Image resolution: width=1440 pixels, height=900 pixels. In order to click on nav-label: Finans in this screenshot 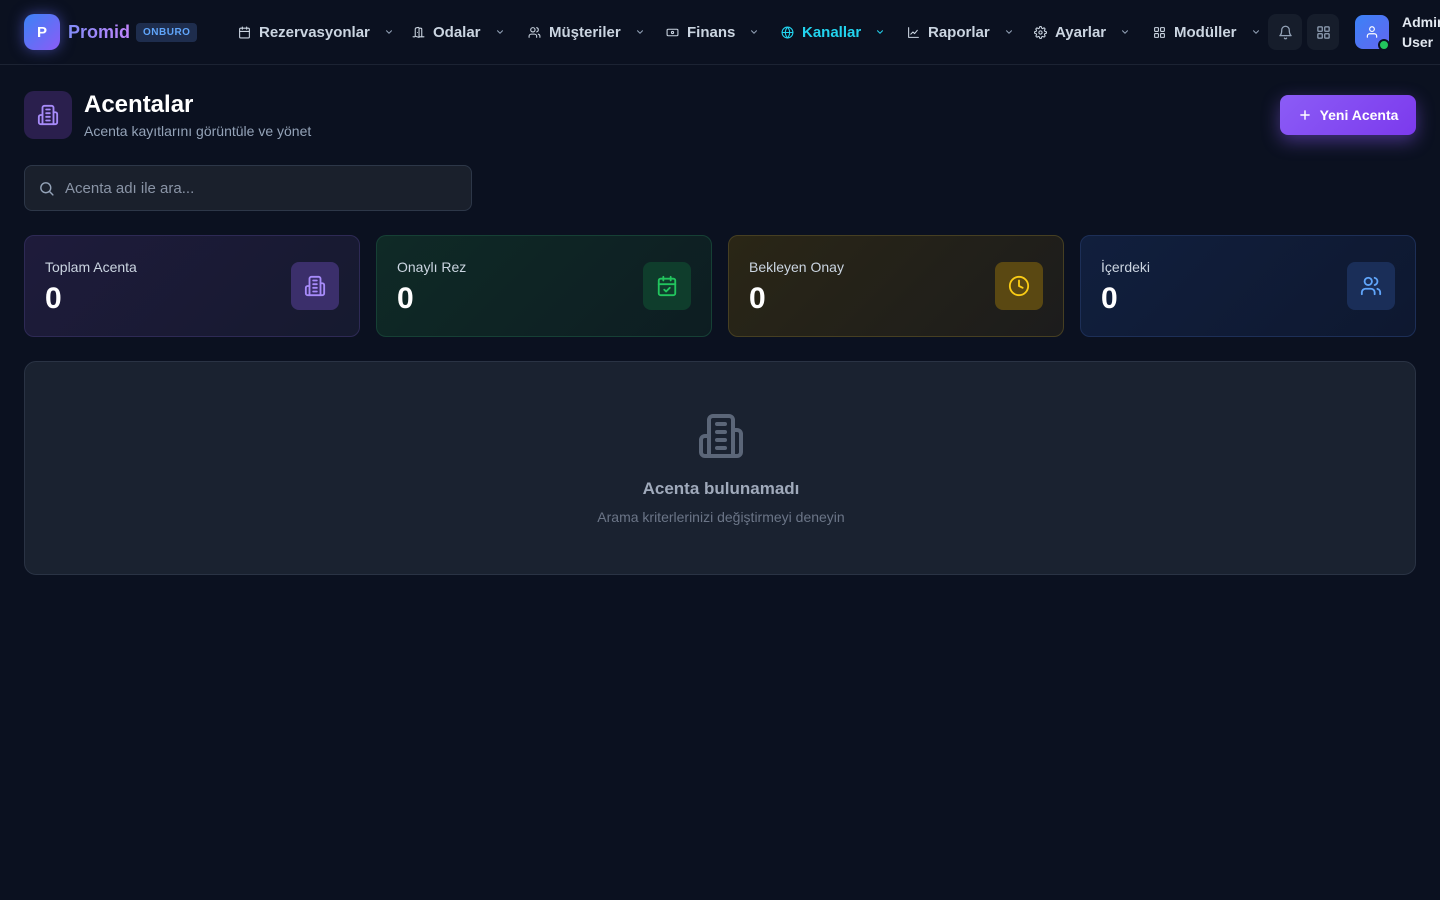, I will do `click(711, 32)`.